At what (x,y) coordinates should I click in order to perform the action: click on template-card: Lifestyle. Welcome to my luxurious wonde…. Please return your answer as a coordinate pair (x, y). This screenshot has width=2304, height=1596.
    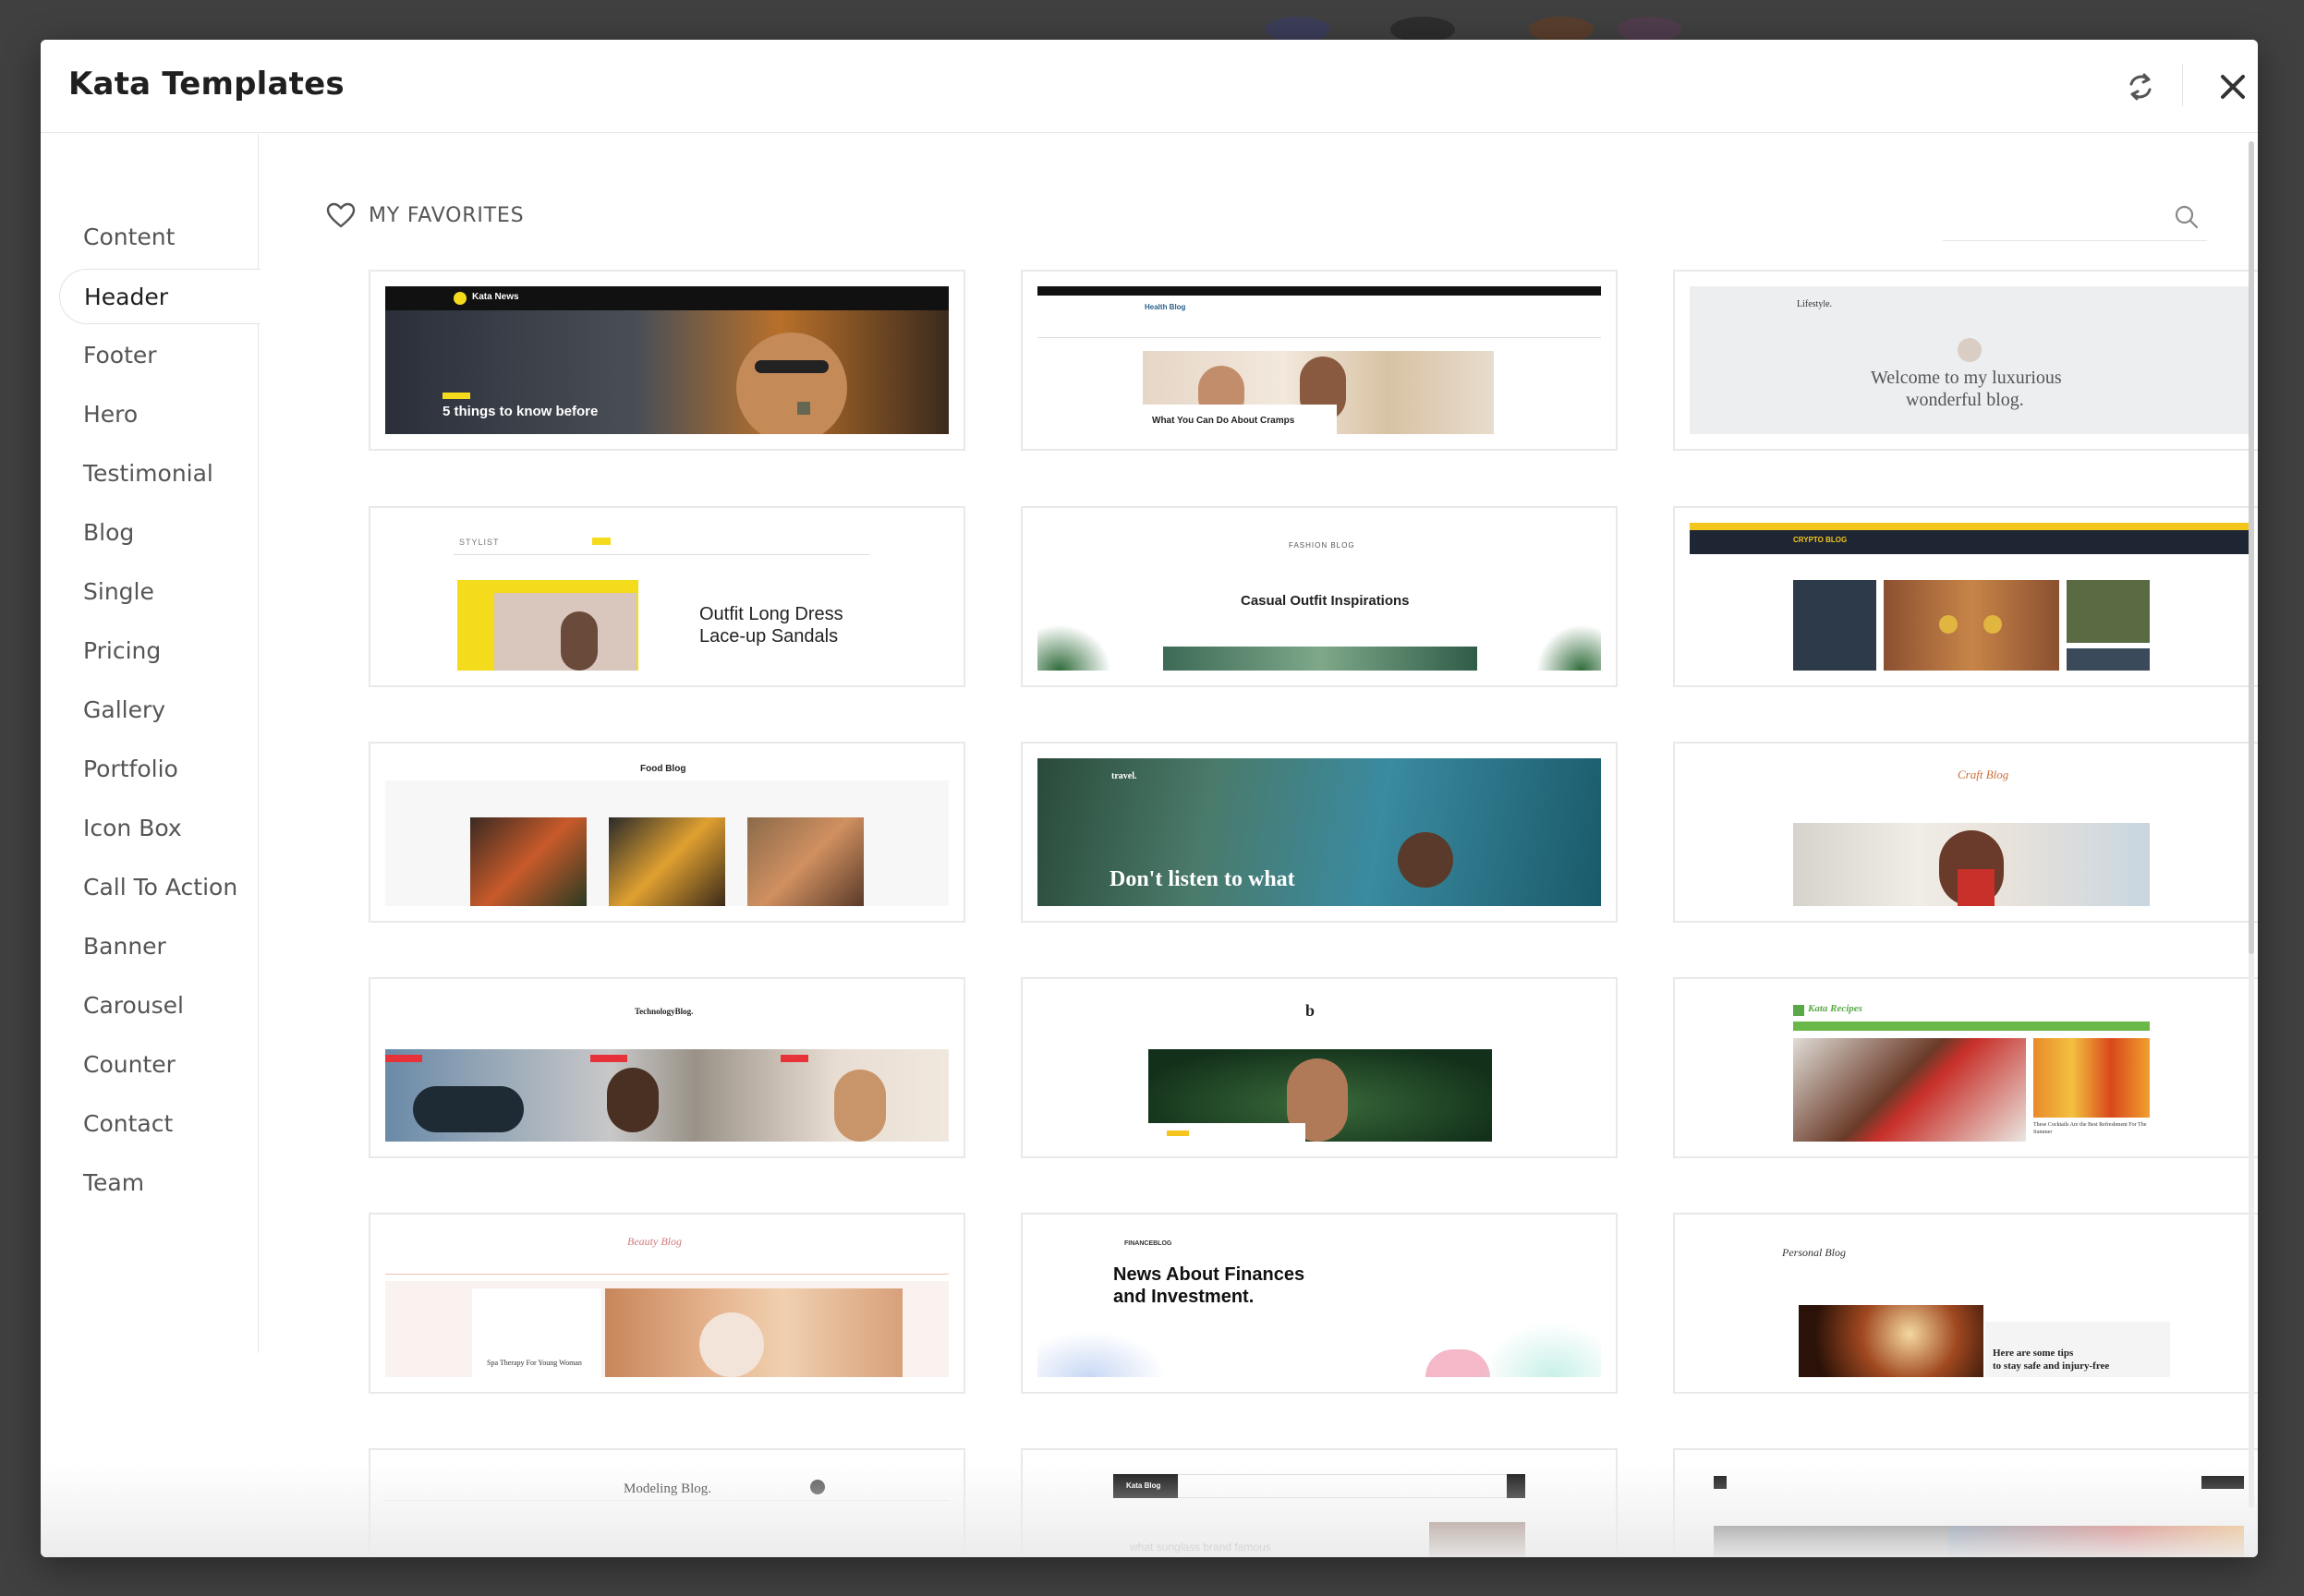
    Looking at the image, I should click on (1965, 360).